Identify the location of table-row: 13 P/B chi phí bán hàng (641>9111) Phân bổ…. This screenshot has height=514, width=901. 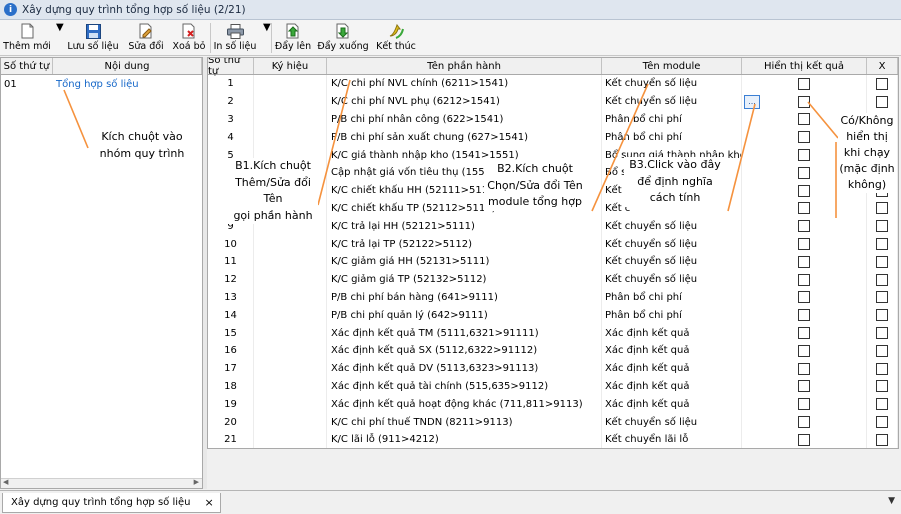
(553, 297).